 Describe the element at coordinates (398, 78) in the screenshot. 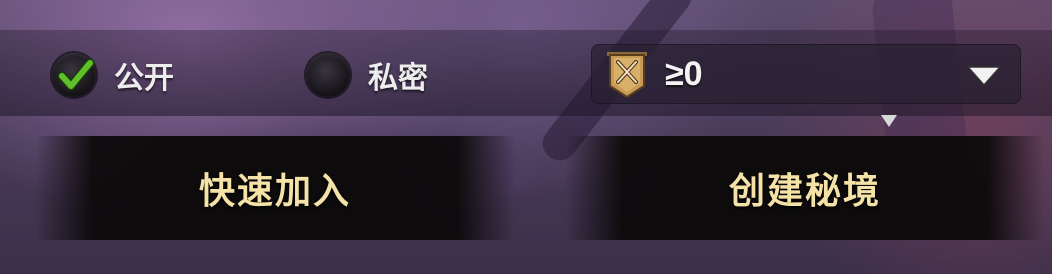

I see `private-label: 私密` at that location.